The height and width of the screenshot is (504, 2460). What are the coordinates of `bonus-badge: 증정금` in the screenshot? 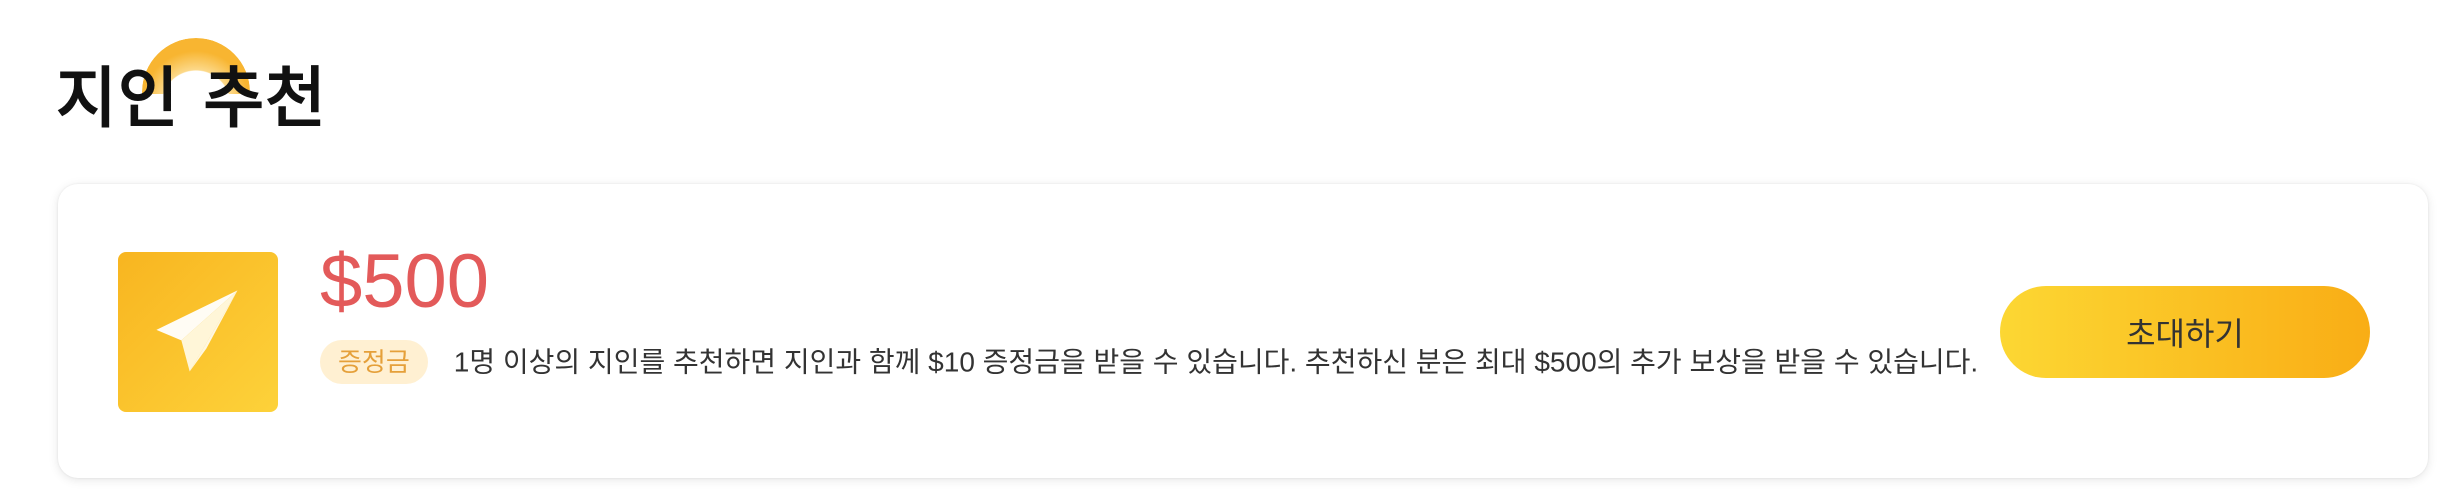 It's located at (374, 362).